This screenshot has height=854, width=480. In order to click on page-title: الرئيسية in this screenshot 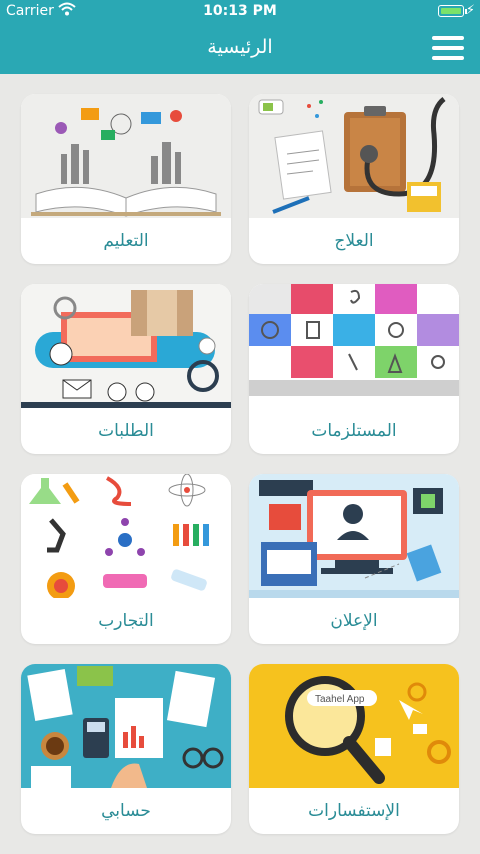, I will do `click(240, 47)`.